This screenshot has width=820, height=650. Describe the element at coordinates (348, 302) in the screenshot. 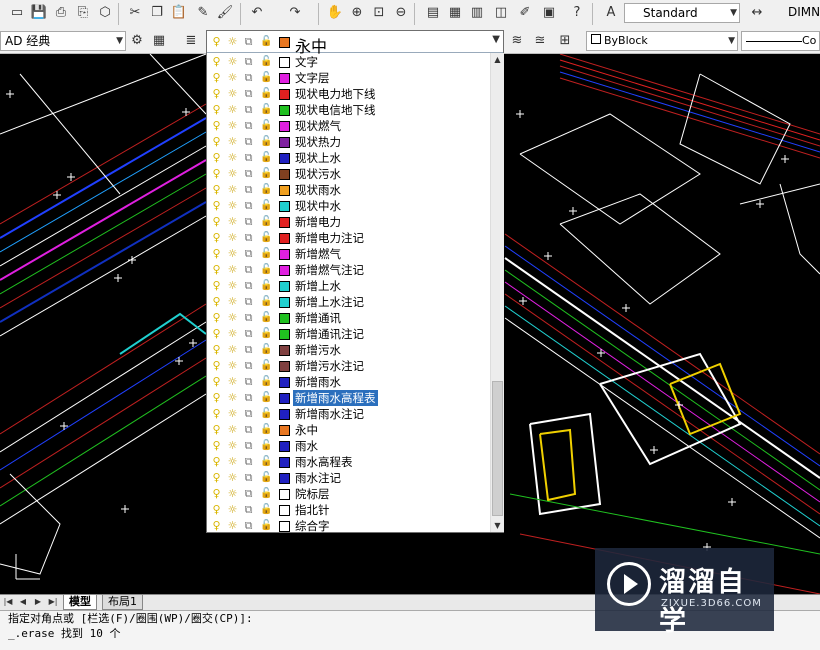

I see `layer-row: ♀ ☼ ⧉ 🔓 新增上水注记` at that location.